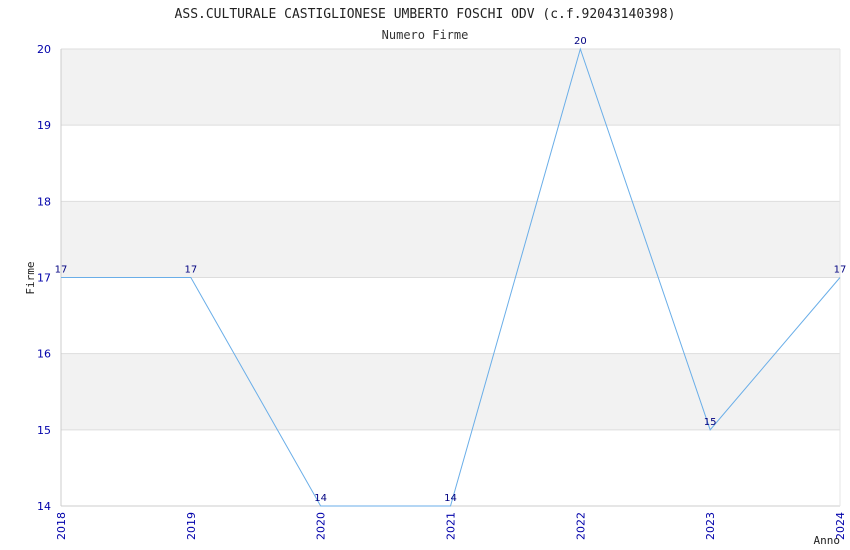 The image size is (850, 550). I want to click on data-label: 20, so click(580, 41).